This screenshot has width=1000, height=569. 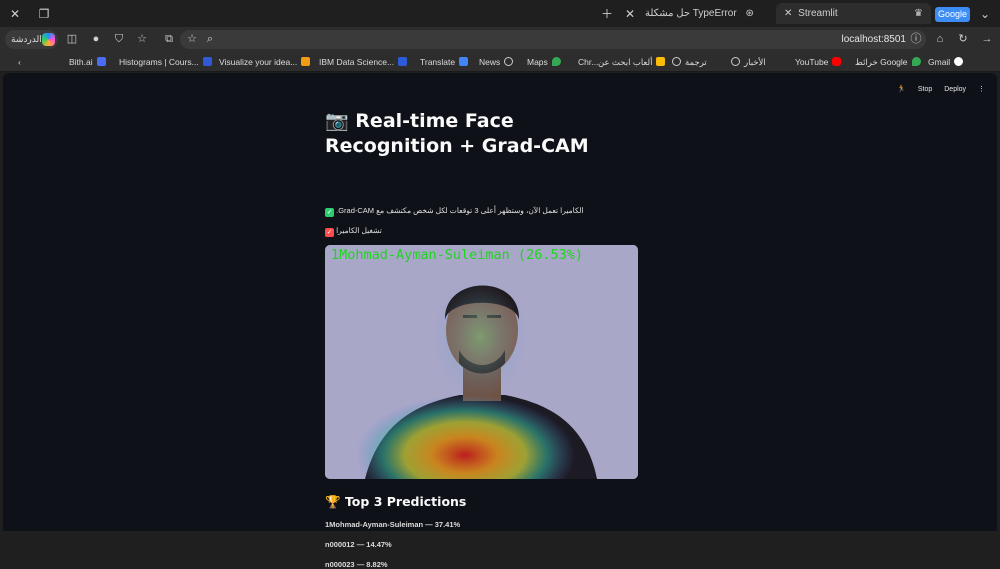 What do you see at coordinates (853, 13) in the screenshot?
I see `tab-streamlit: ✕ Streamlit ♛` at bounding box center [853, 13].